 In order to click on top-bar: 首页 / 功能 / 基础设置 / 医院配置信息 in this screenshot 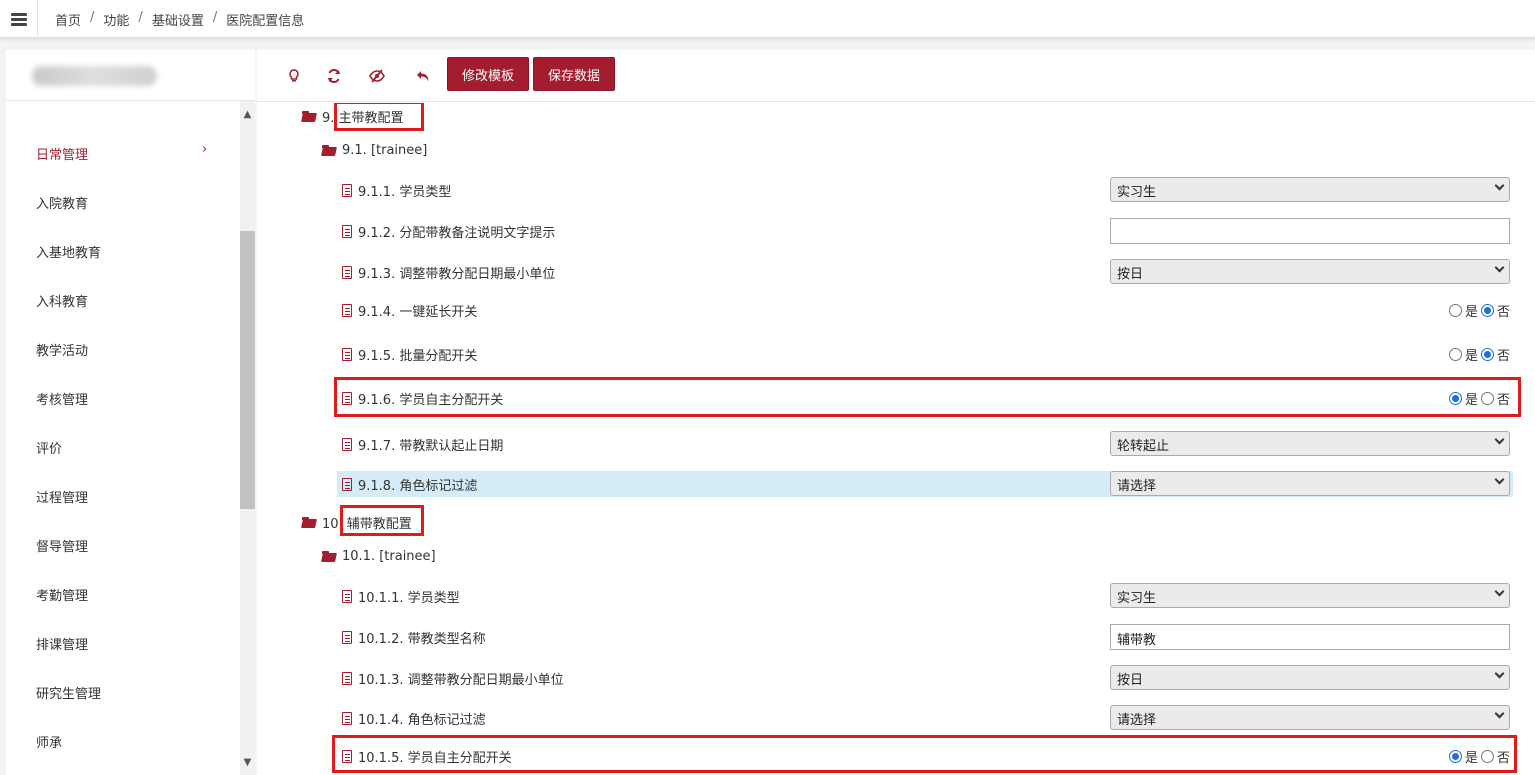, I will do `click(767, 19)`.